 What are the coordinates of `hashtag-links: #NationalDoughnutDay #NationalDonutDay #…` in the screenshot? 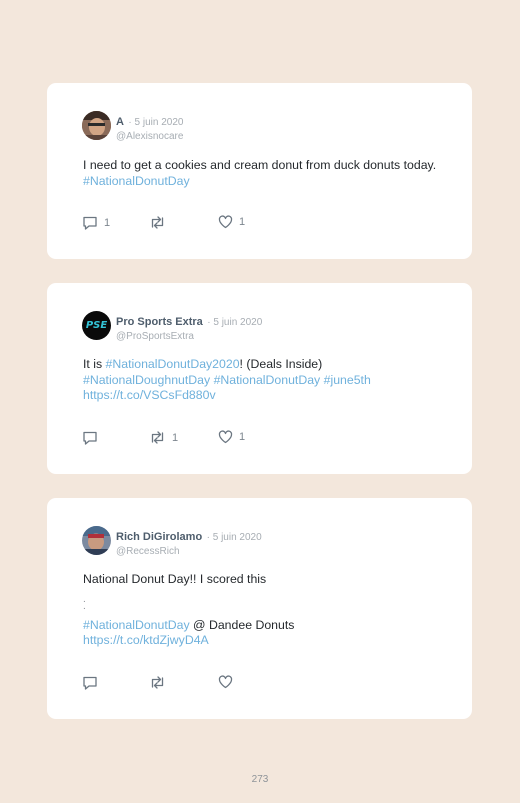 It's located at (268, 381).